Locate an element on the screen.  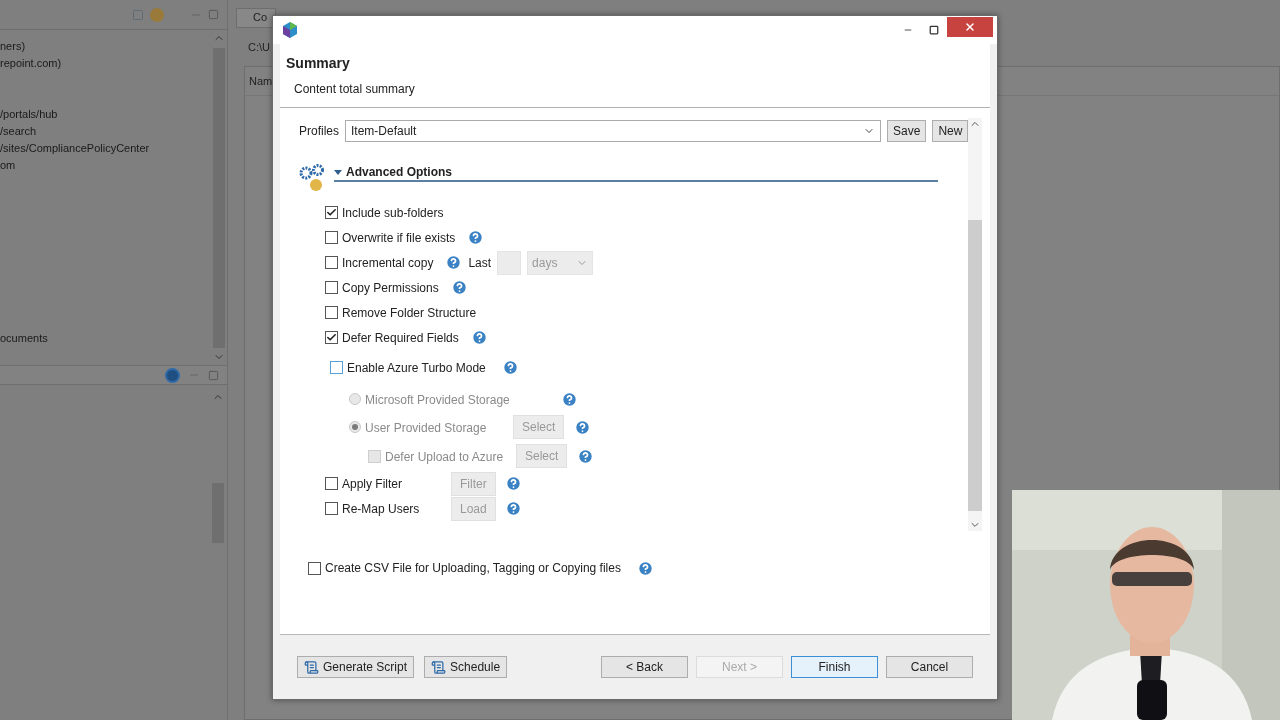
profiles-dropdown: Item-Default is located at coordinates (613, 131).